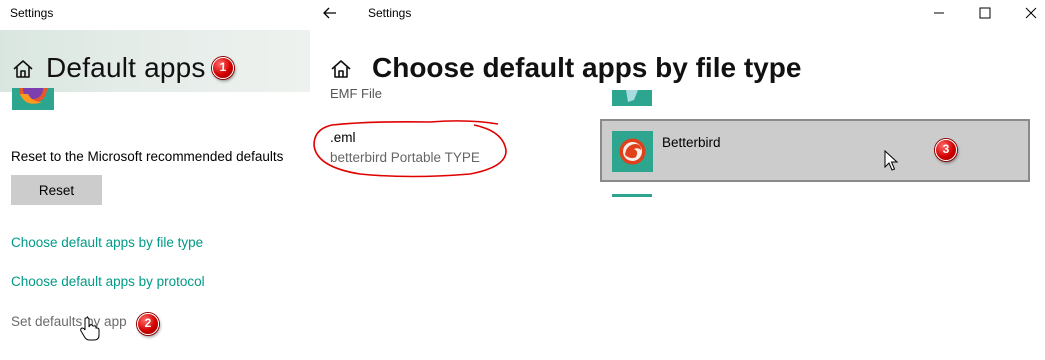 Image resolution: width=1045 pixels, height=360 pixels. What do you see at coordinates (126, 67) in the screenshot?
I see `page-title: Default apps` at bounding box center [126, 67].